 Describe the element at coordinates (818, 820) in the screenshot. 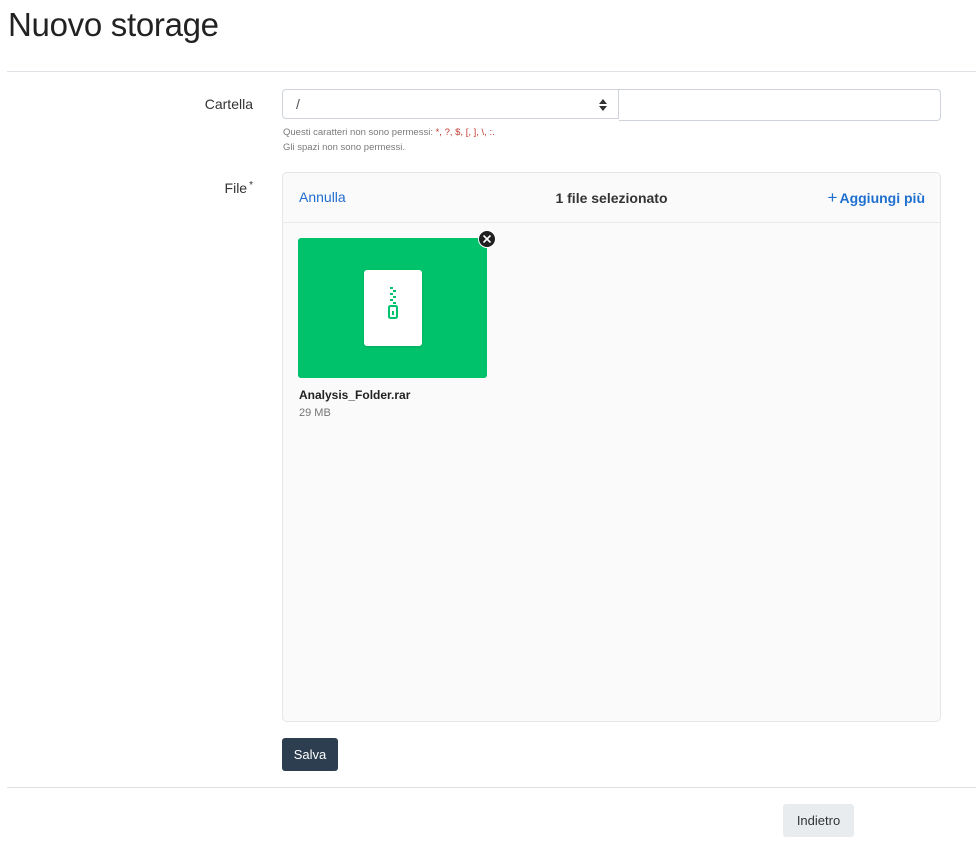

I see `back-button: Indietro` at that location.